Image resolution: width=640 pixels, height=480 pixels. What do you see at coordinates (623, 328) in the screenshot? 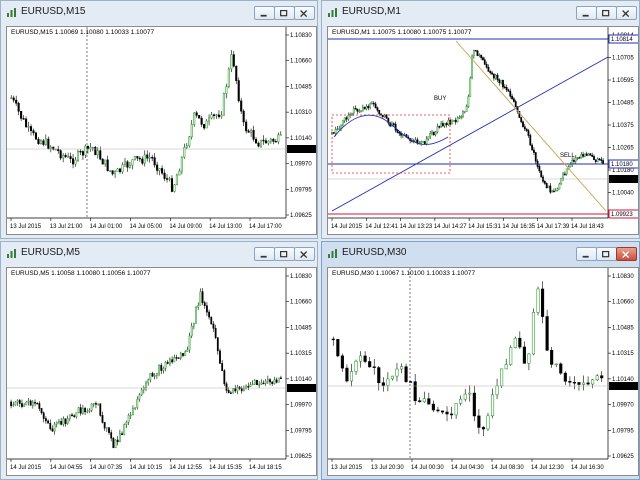
I see `price-axis-label: 1.10485` at bounding box center [623, 328].